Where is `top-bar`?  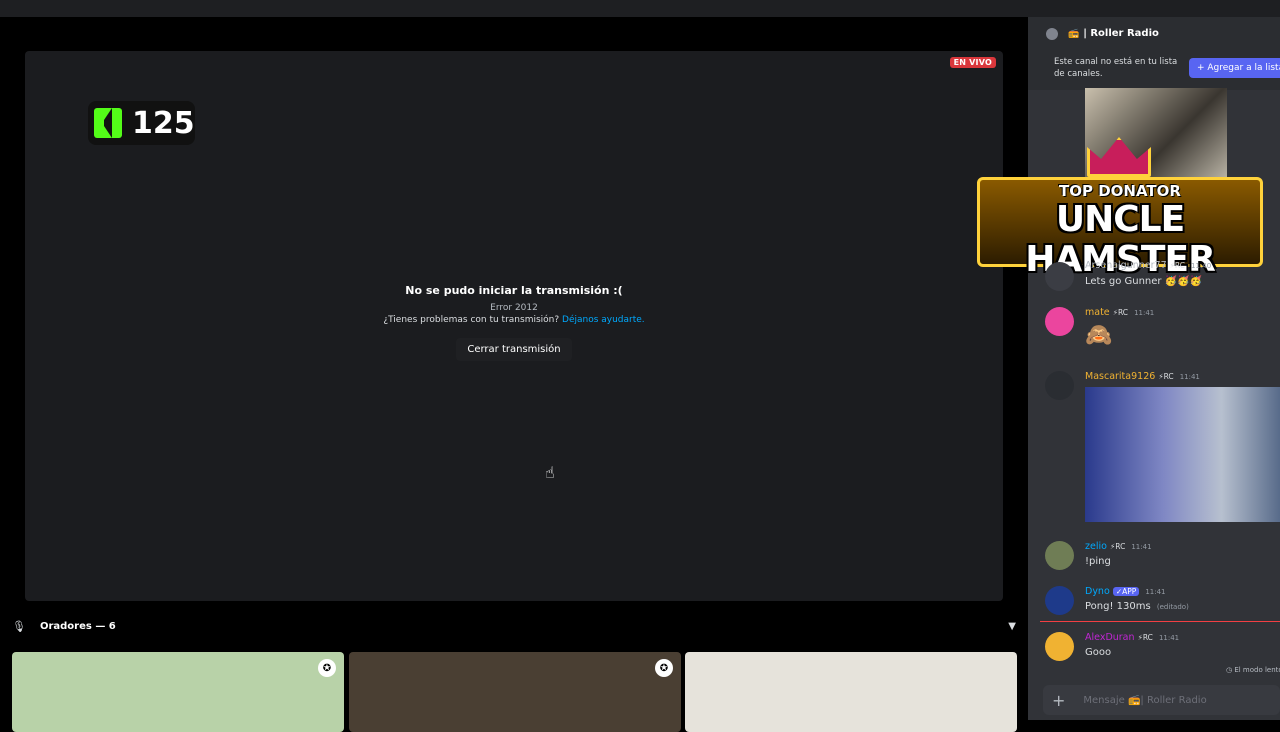 top-bar is located at coordinates (640, 8).